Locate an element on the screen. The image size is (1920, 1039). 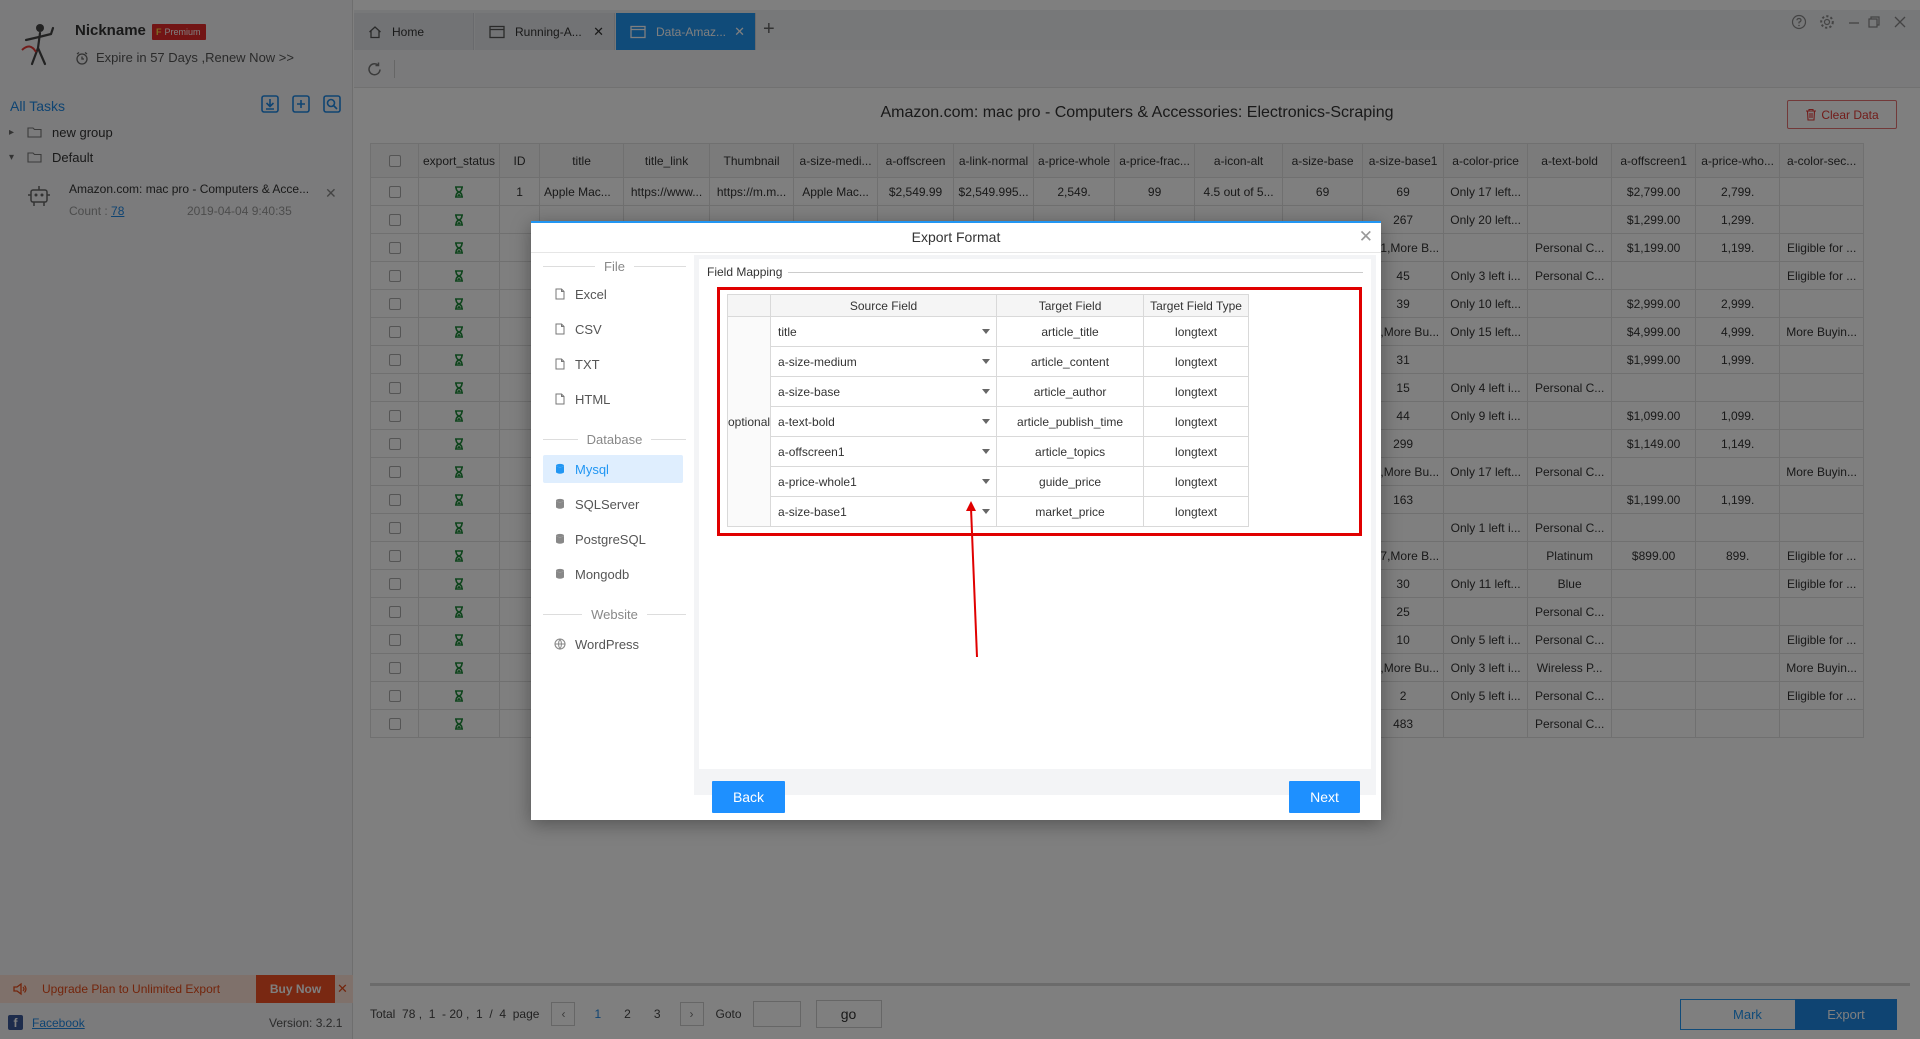
header-source-field: Source Field is located at coordinates (884, 305).